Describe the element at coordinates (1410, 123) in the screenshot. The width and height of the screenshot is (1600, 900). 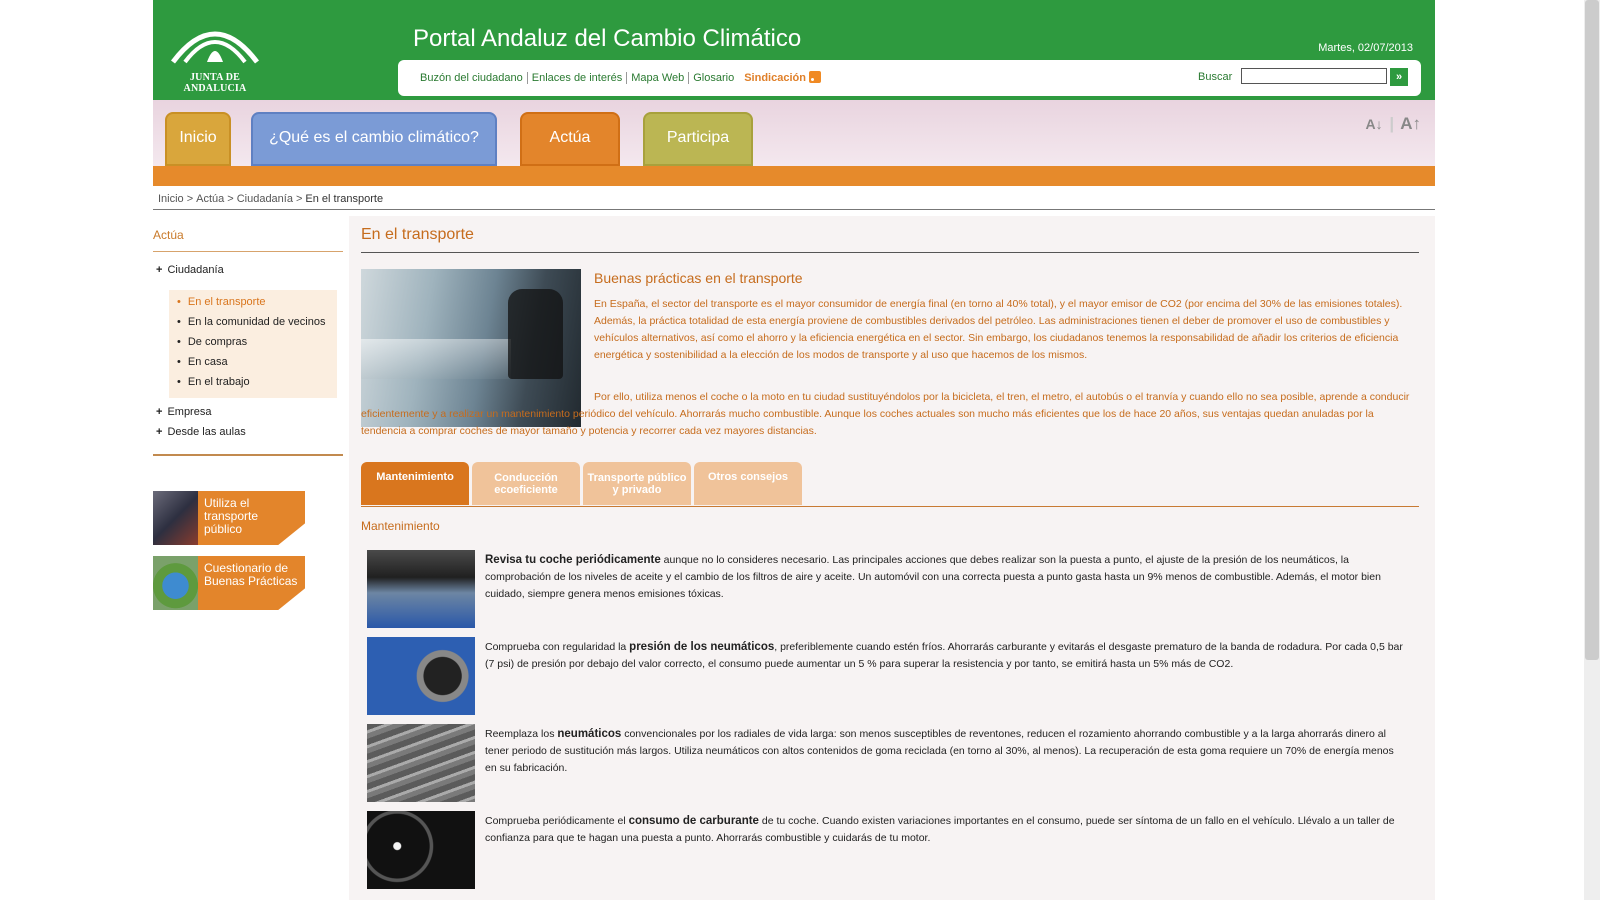
I see `font-increase-icon: A↑` at that location.